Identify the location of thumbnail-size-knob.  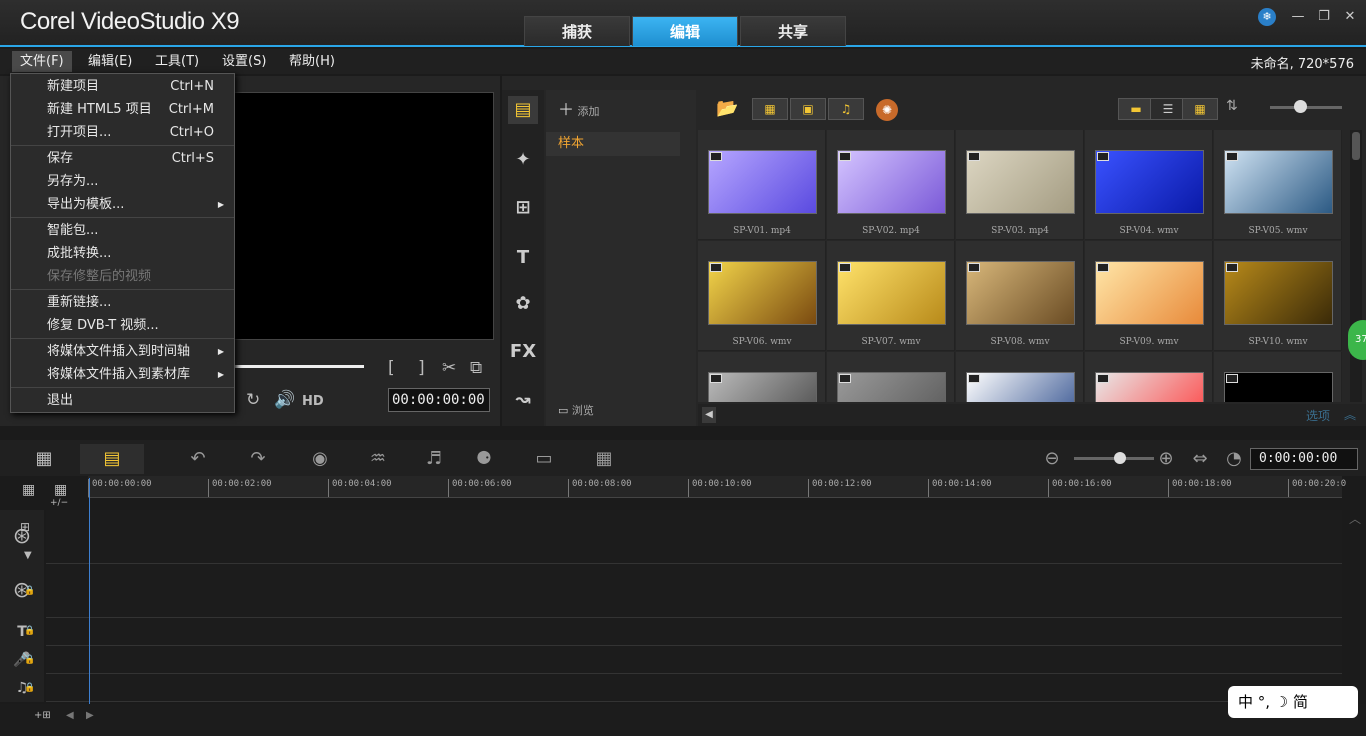
(1300, 106).